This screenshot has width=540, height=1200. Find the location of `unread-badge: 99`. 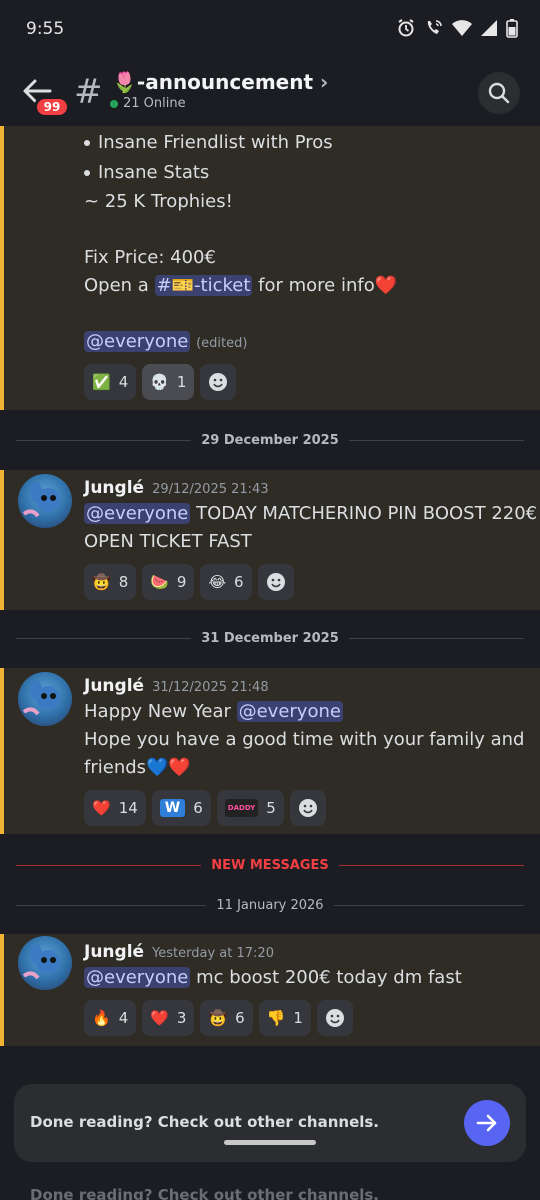

unread-badge: 99 is located at coordinates (52, 107).